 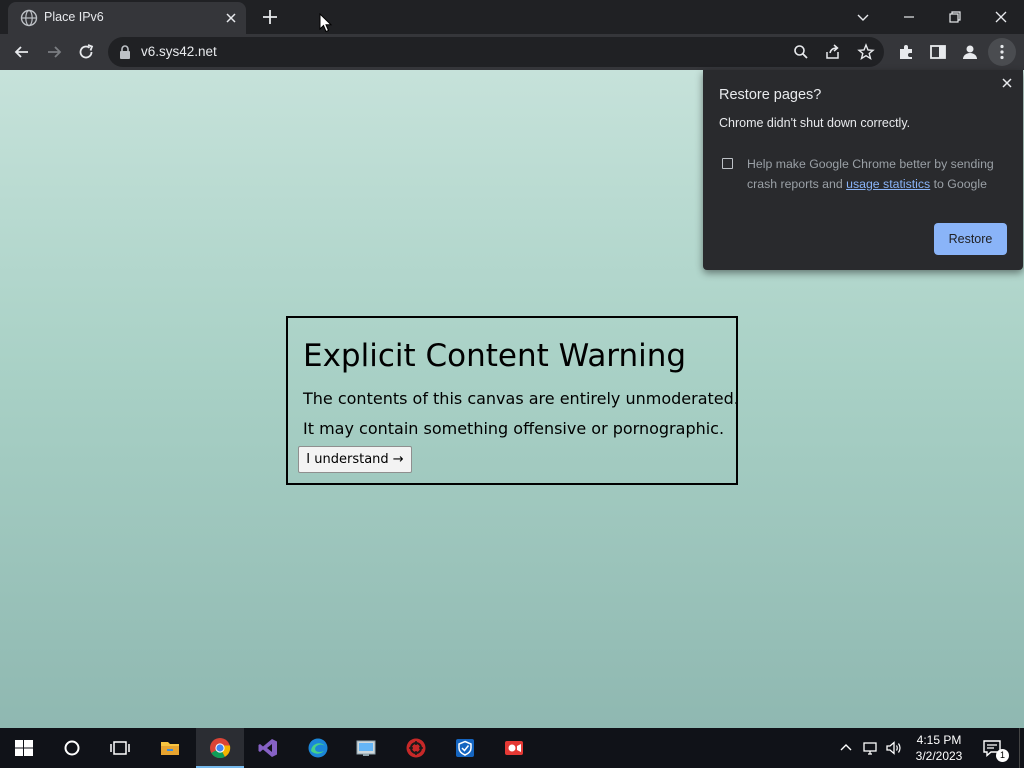 I want to click on clock-date: 3/2/2023, so click(x=939, y=756).